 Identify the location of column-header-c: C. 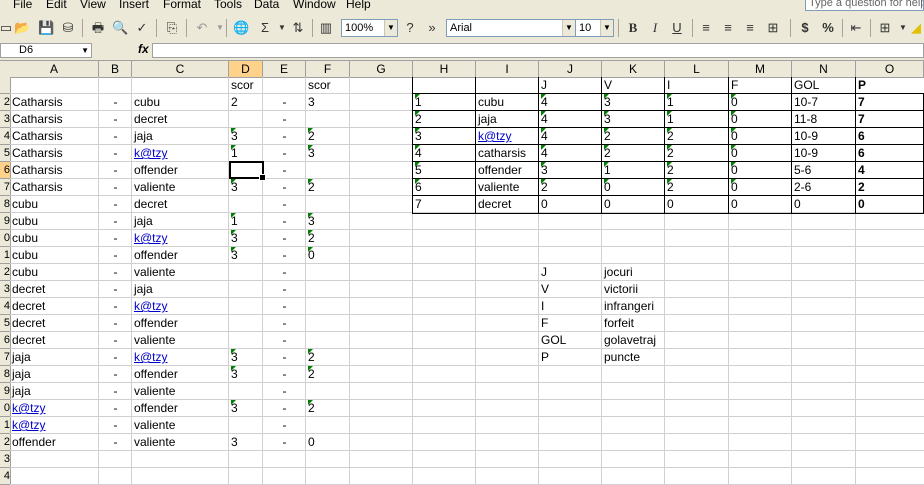
(180, 69).